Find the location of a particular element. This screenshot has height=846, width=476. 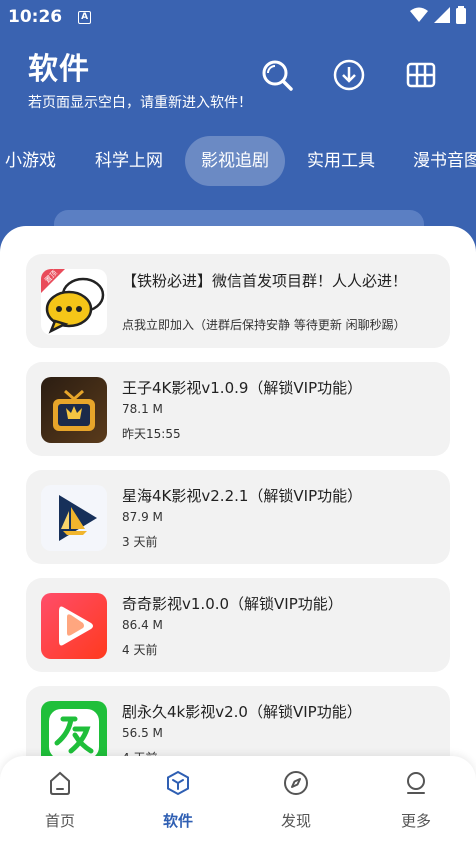

tab-tools: 实用工具 is located at coordinates (341, 161).